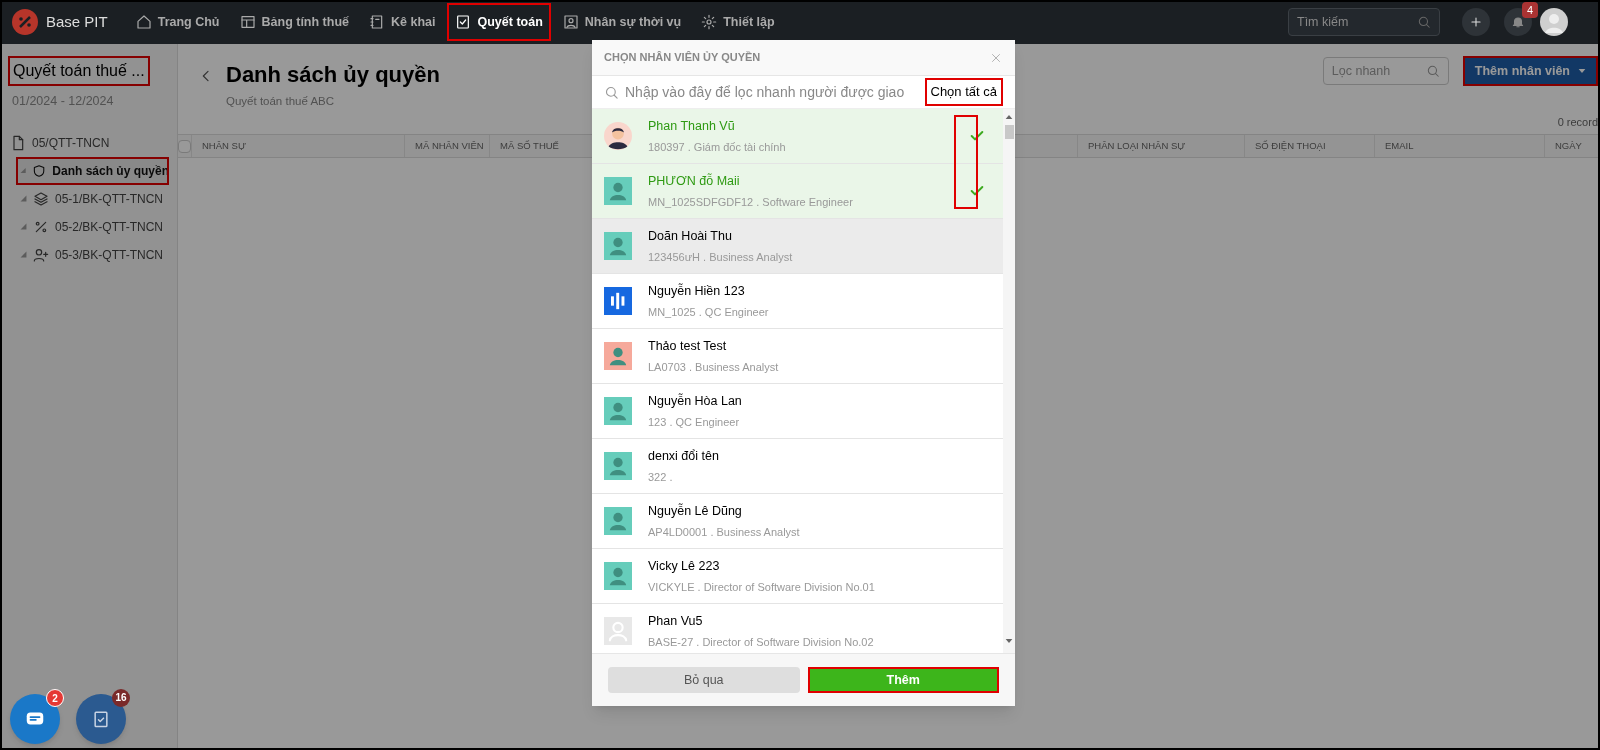 The width and height of the screenshot is (1600, 750). I want to click on dialog-title: CHỌN NHÂN VIÊN ỦY QUYỀN, so click(683, 58).